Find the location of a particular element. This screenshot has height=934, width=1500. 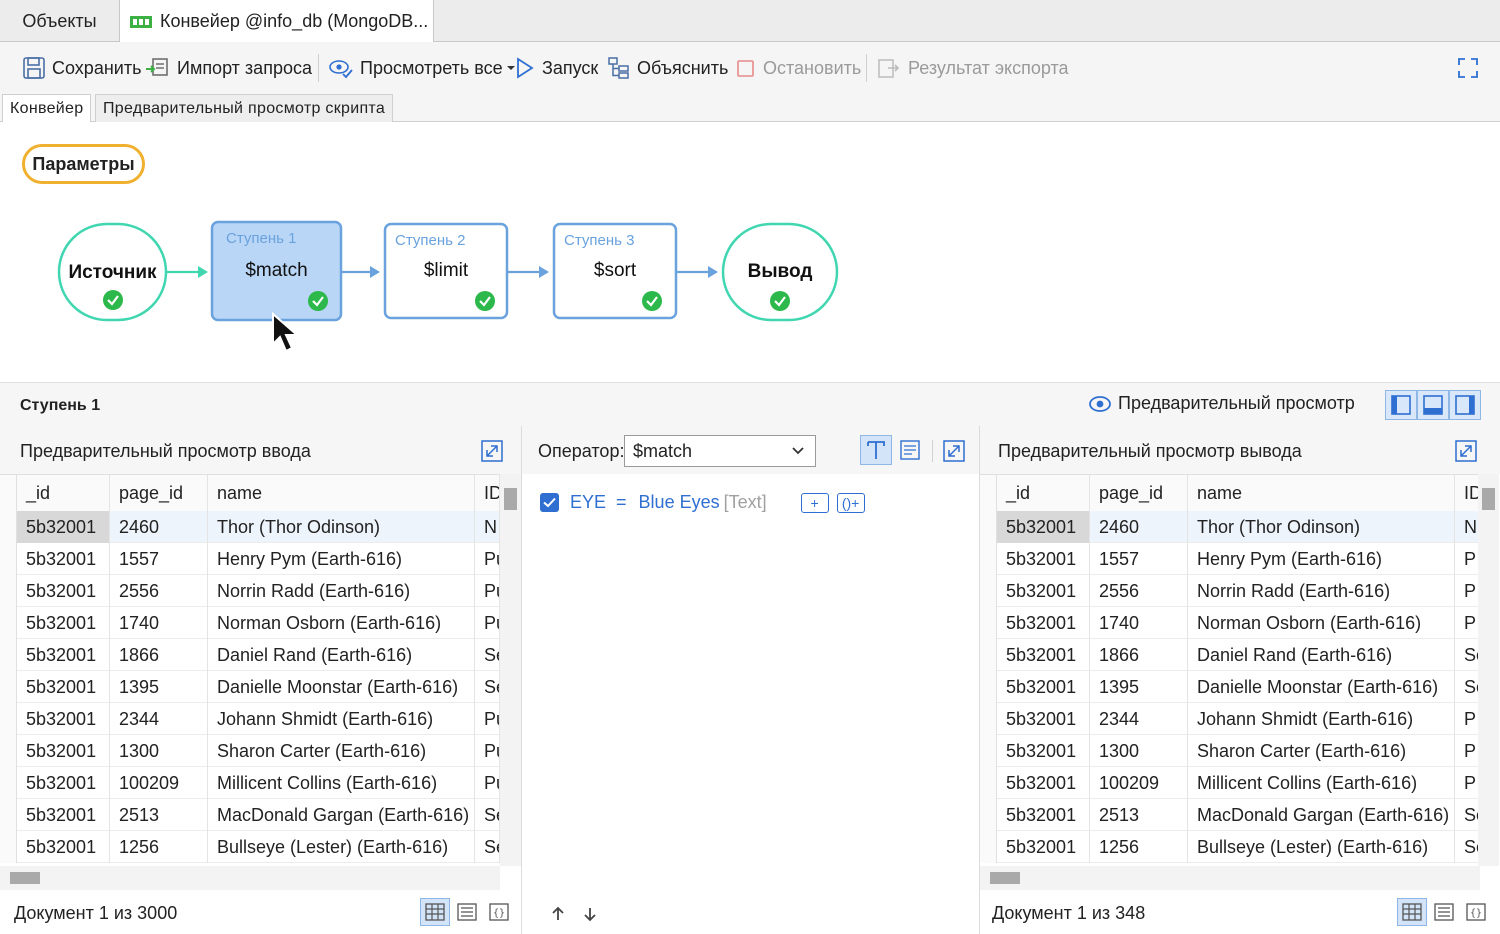

table-cell: MacDonald Gargan (Earth-616) is located at coordinates (341, 815).